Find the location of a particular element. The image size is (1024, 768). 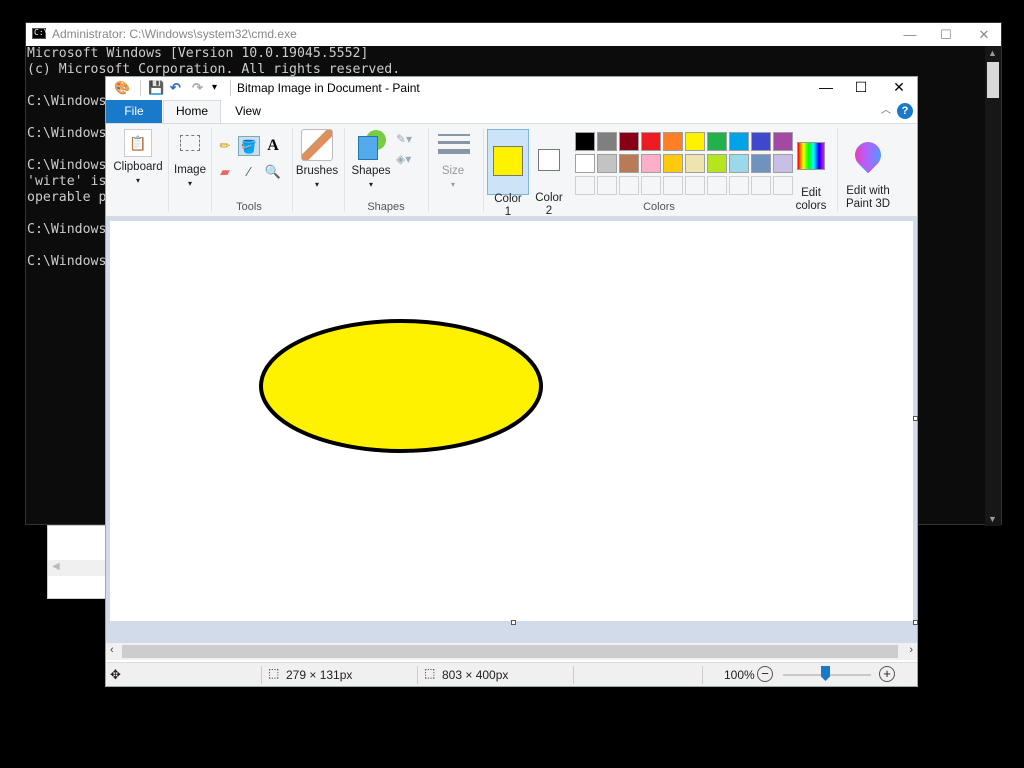

fill-icon: 🪣 is located at coordinates (249, 146).